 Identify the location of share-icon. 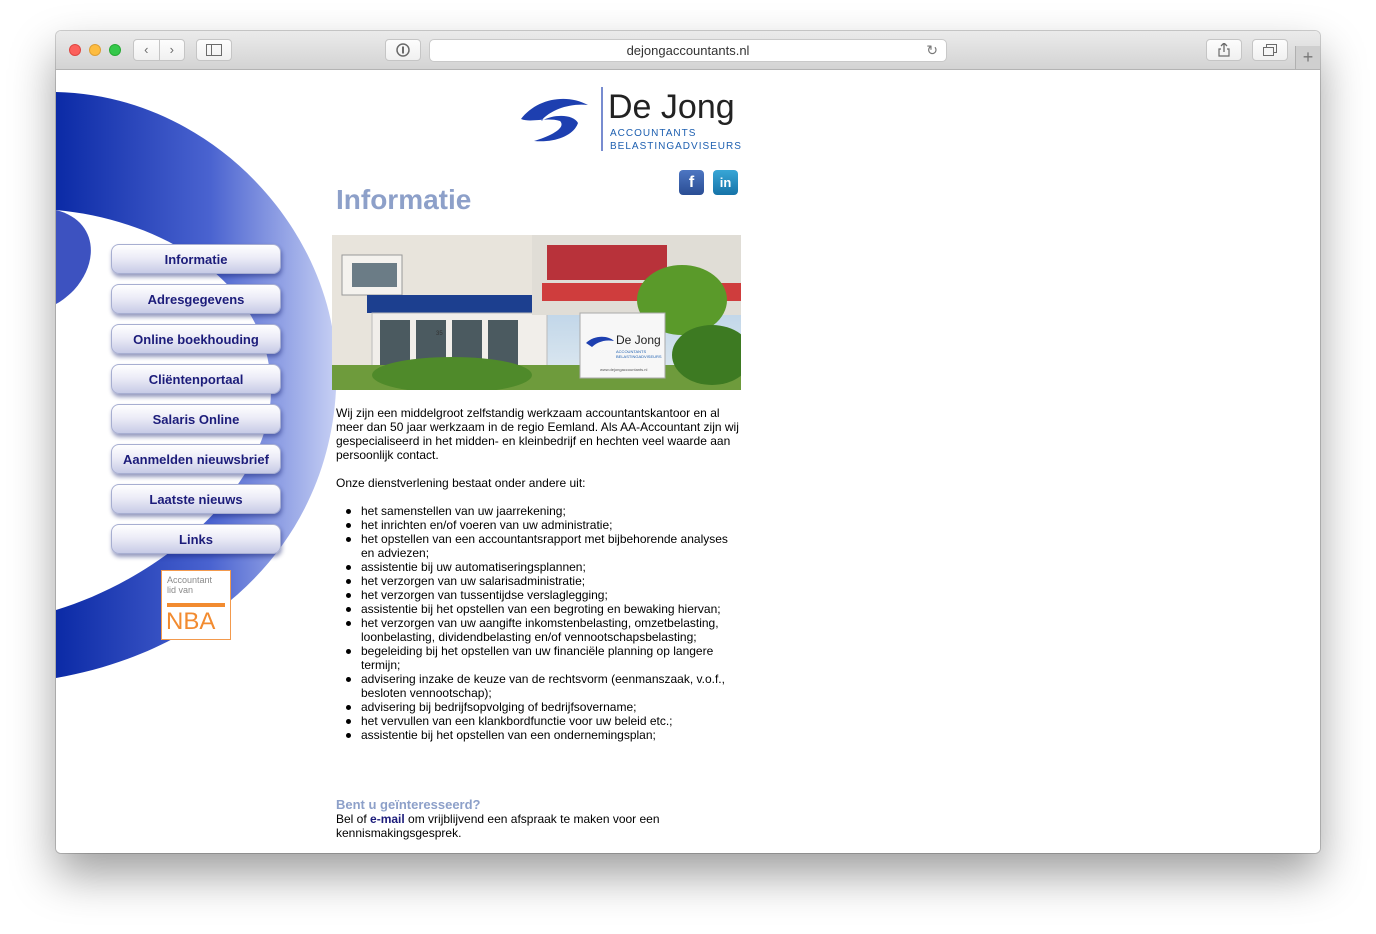
(1224, 50).